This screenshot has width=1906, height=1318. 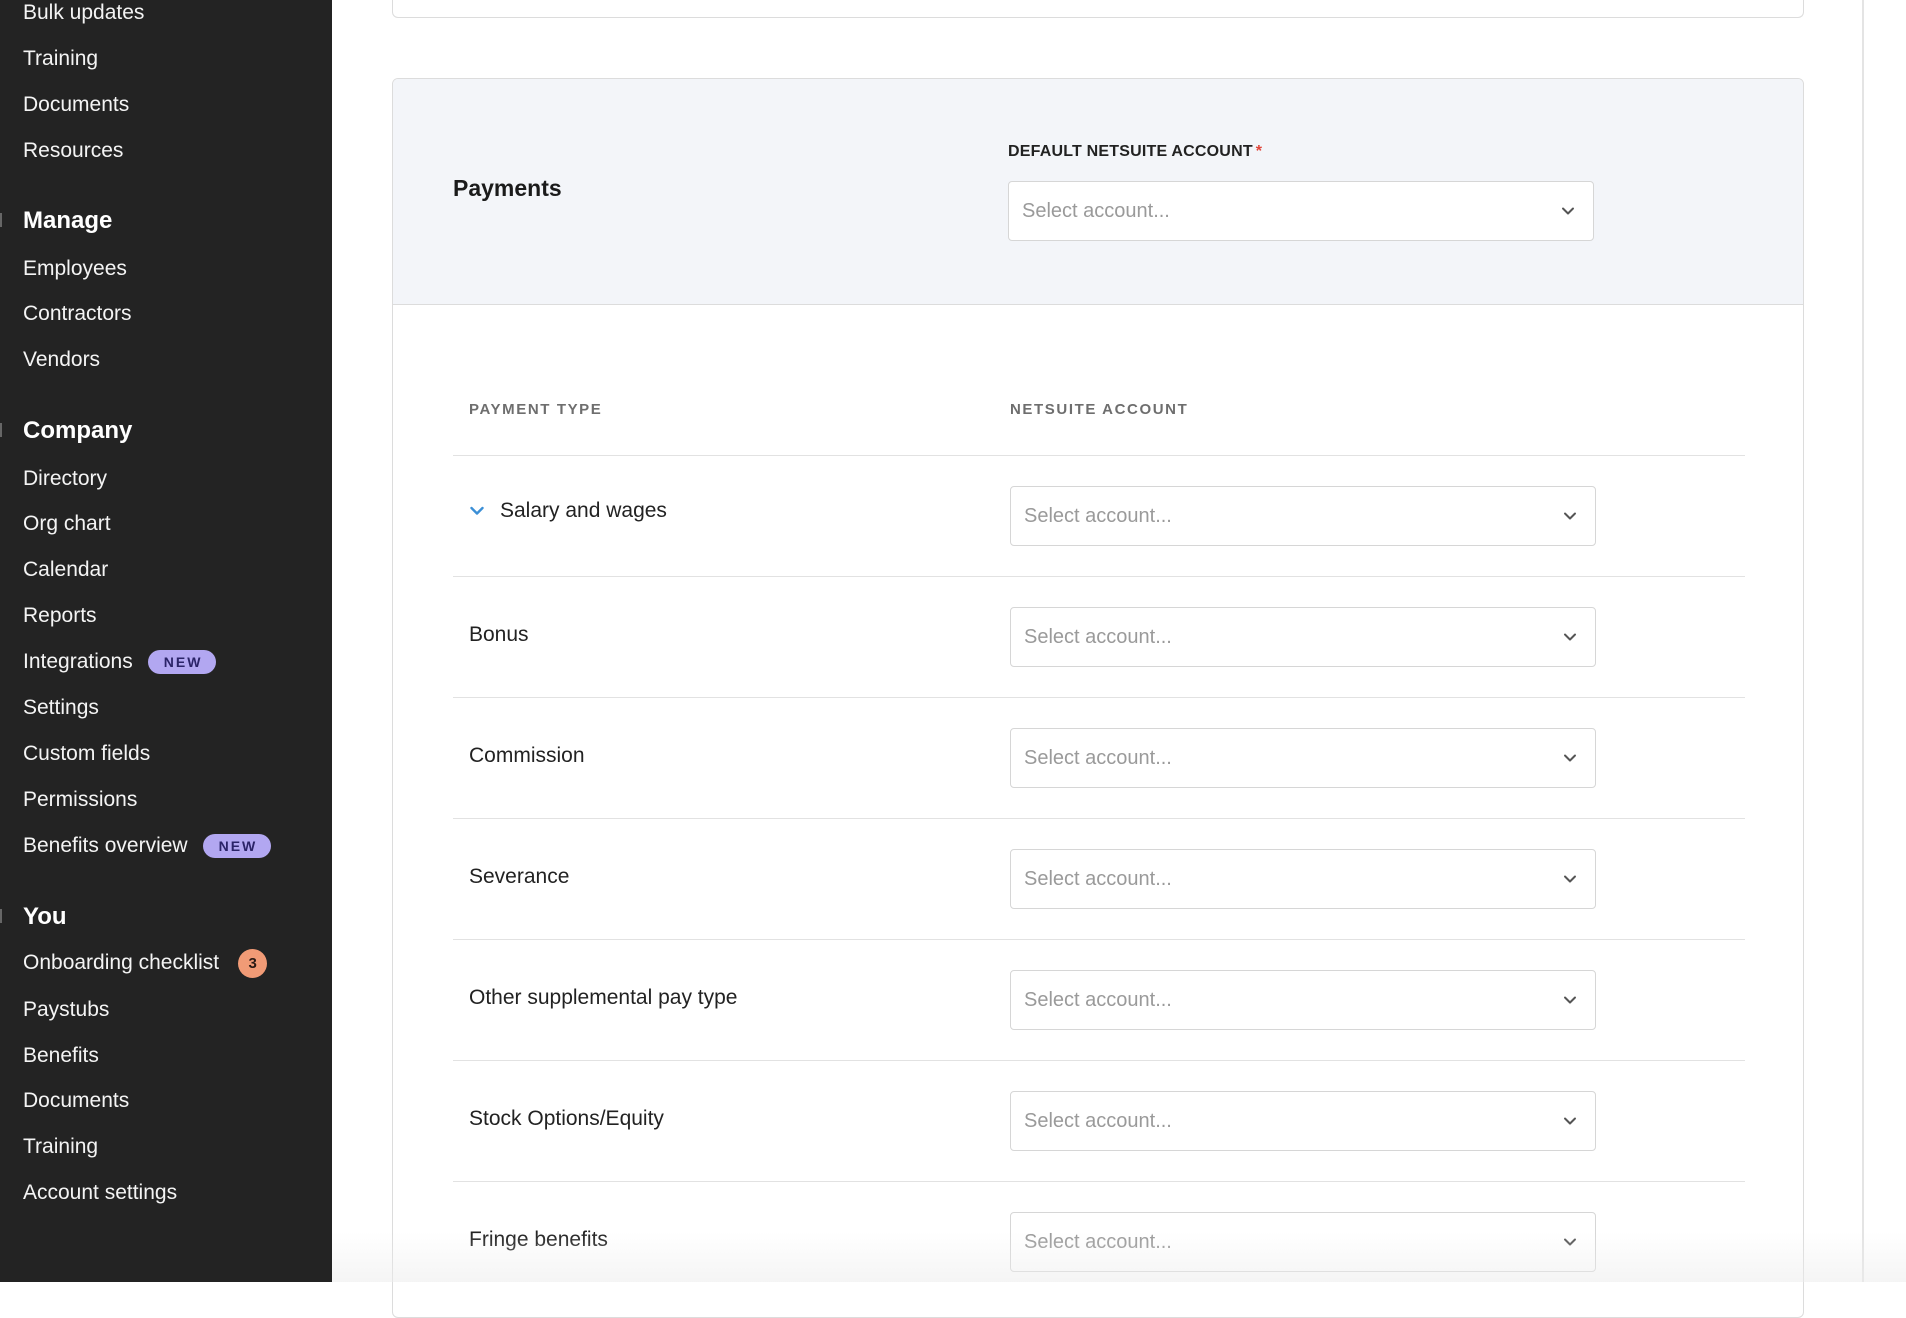 I want to click on sidebar-item-resources: Resources, so click(x=73, y=151).